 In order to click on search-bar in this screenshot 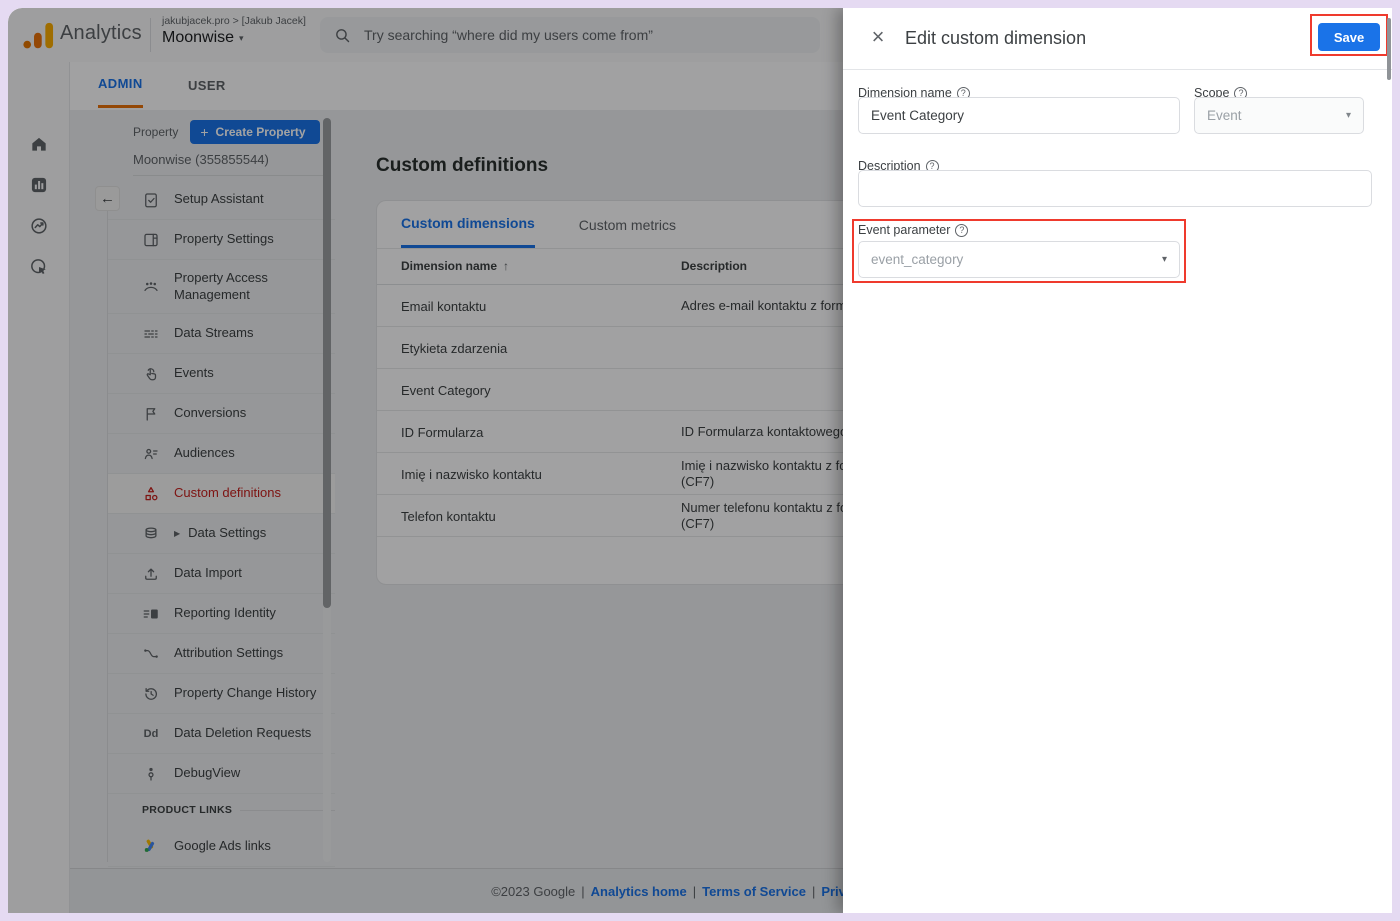, I will do `click(570, 35)`.